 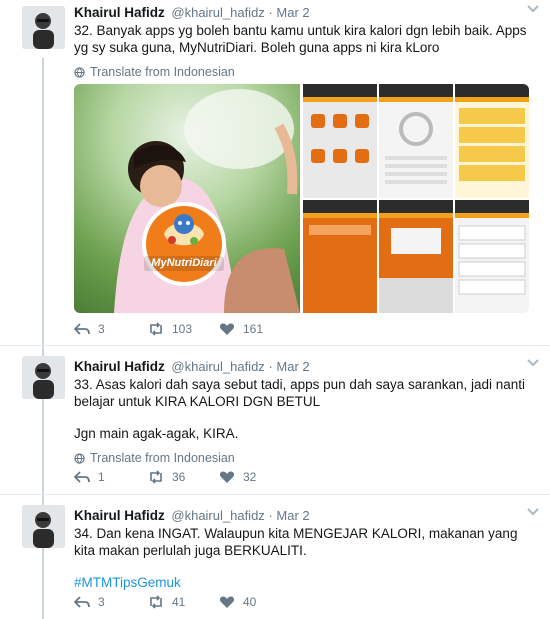 What do you see at coordinates (184, 263) in the screenshot?
I see `media-logo-text: MyNutriDiari` at bounding box center [184, 263].